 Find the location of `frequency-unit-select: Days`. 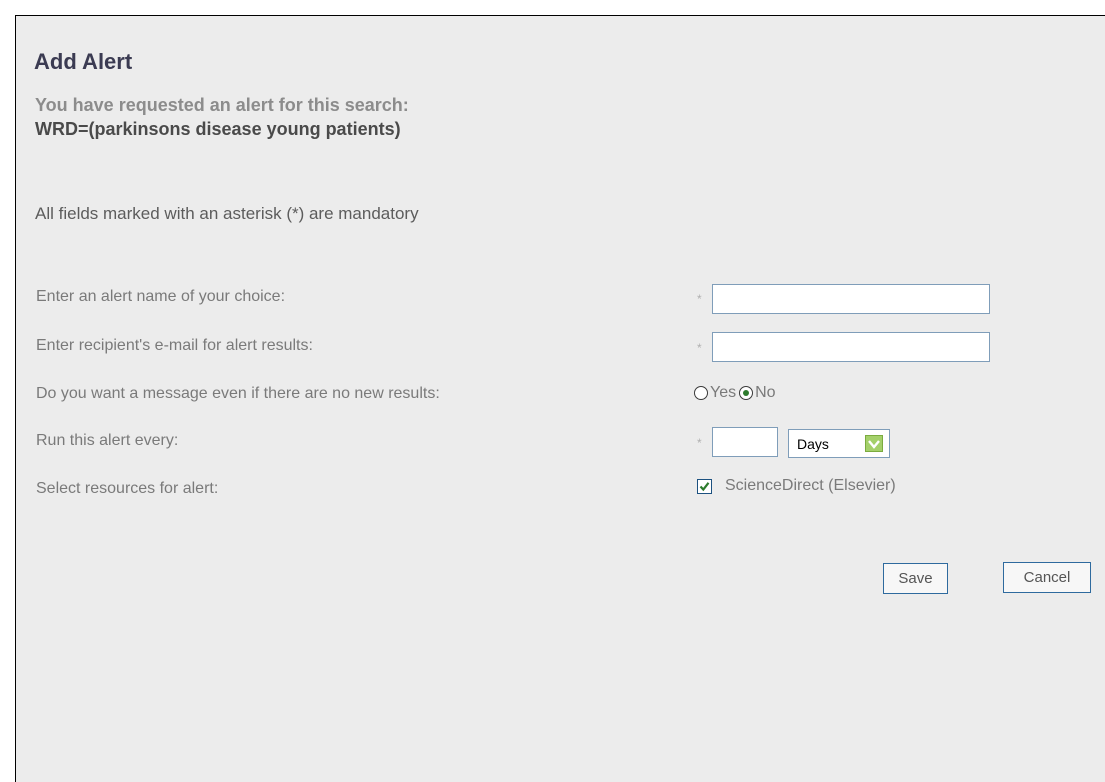

frequency-unit-select: Days is located at coordinates (839, 443).